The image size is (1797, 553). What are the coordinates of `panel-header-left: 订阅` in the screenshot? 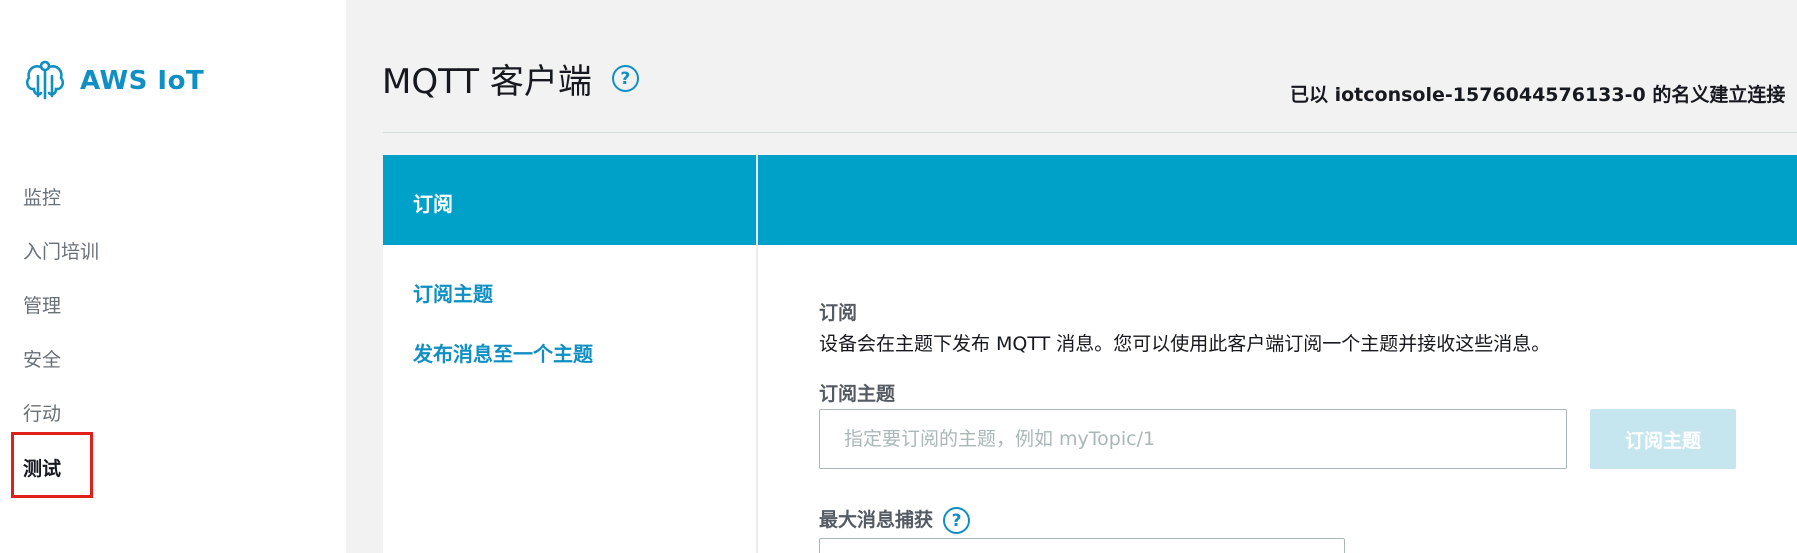 It's located at (569, 200).